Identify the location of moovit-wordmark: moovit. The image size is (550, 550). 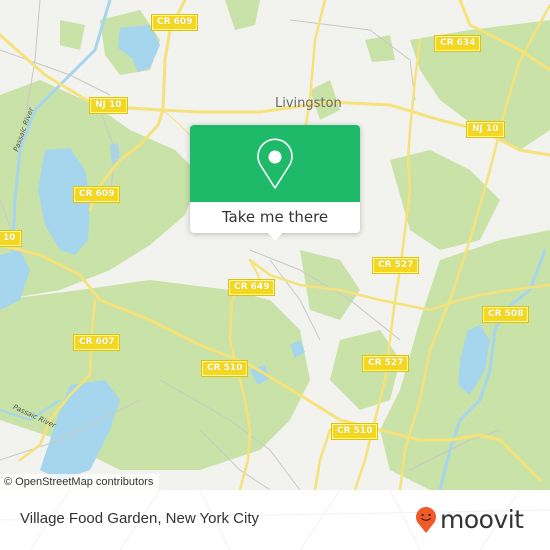
(482, 519).